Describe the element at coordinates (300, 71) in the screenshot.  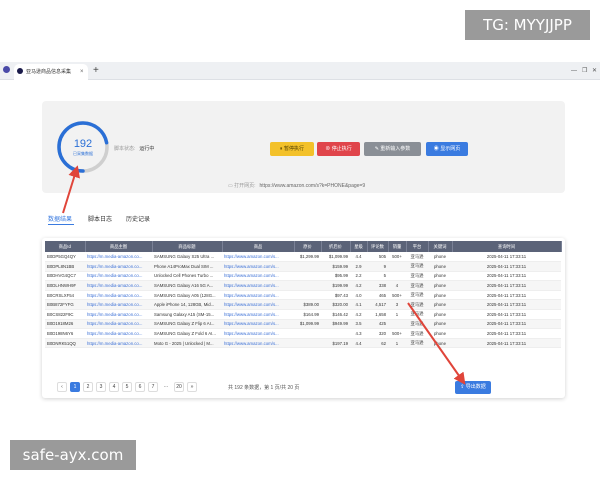
I see `browser-tab-bar` at that location.